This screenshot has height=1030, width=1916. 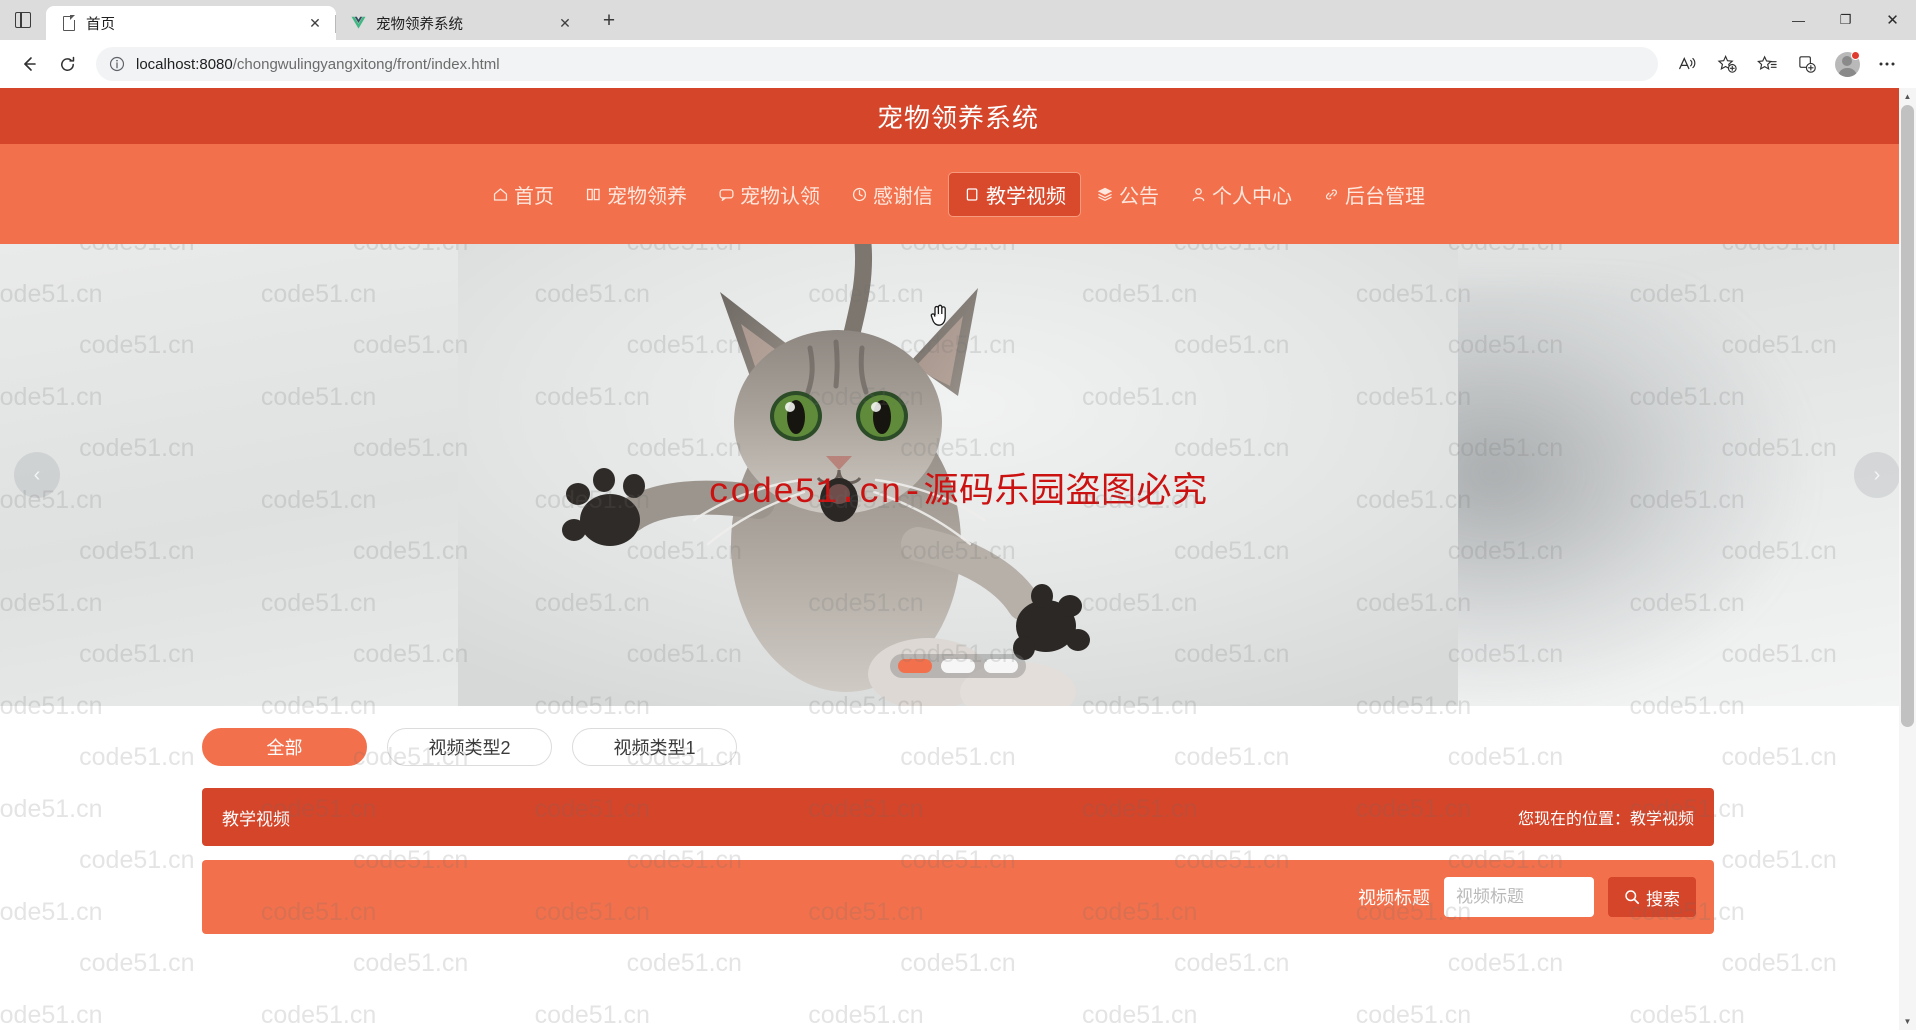 I want to click on home-icon, so click(x=500, y=194).